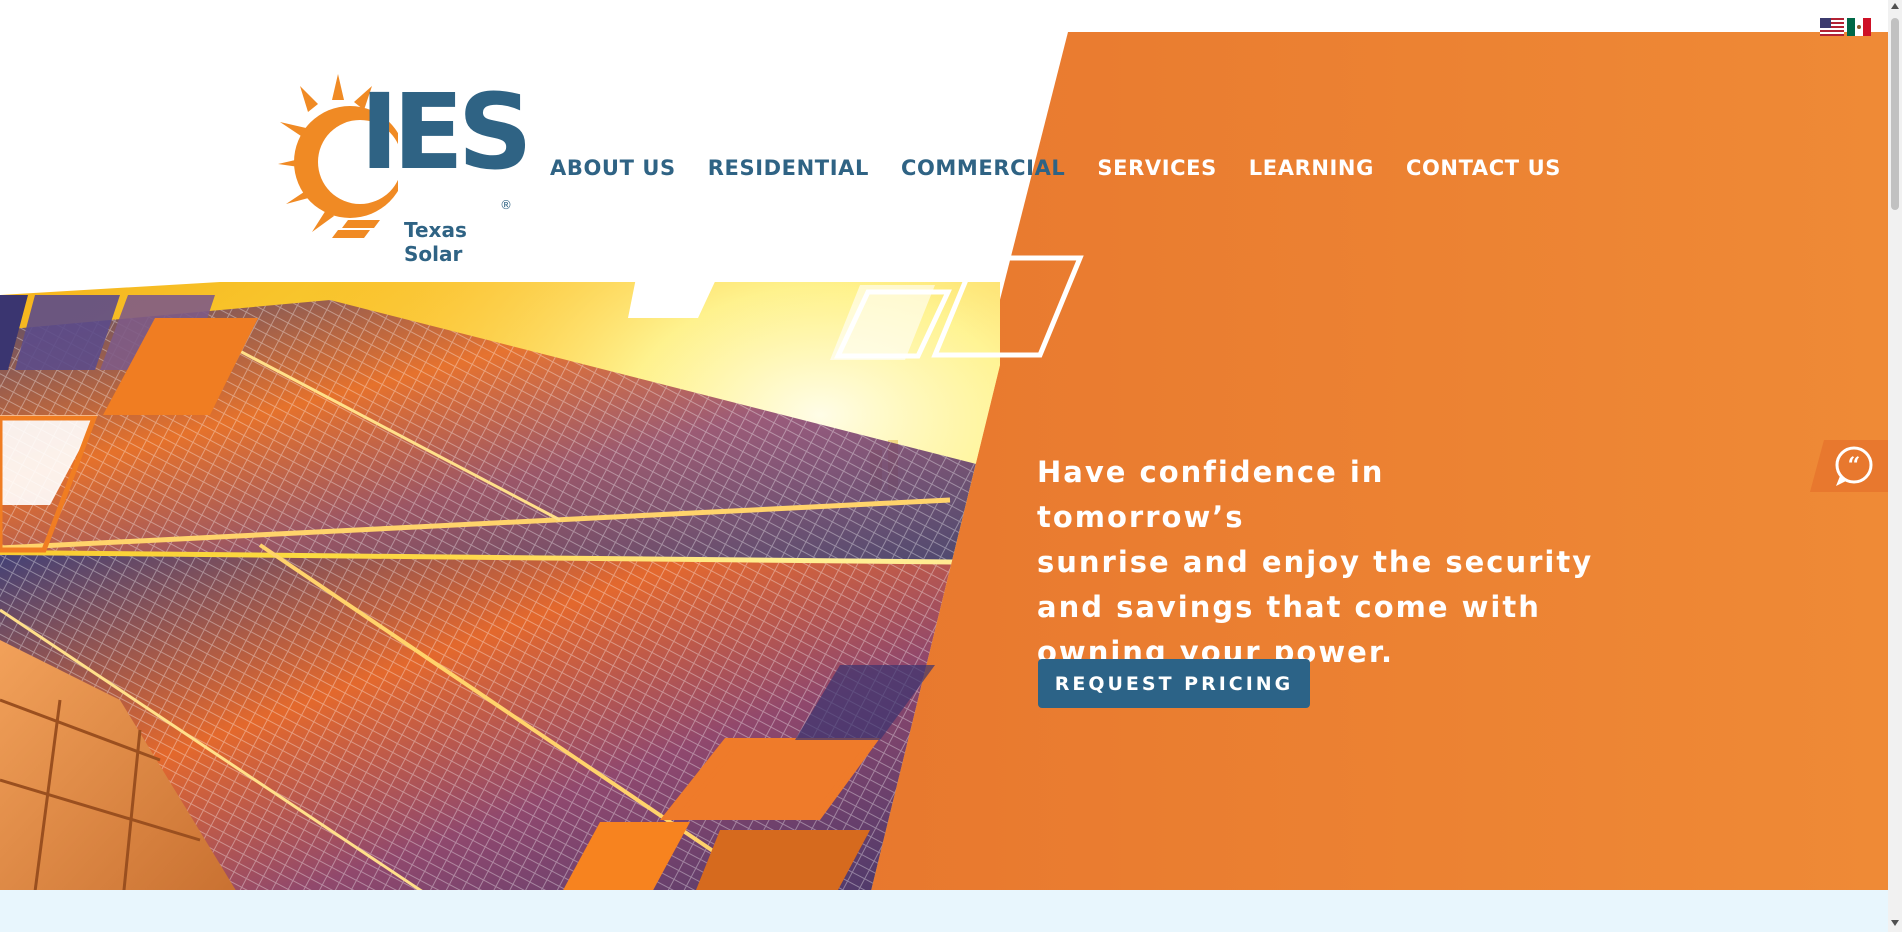 This screenshot has width=1902, height=932. What do you see at coordinates (1832, 27) in the screenshot?
I see `us-flag-icon` at bounding box center [1832, 27].